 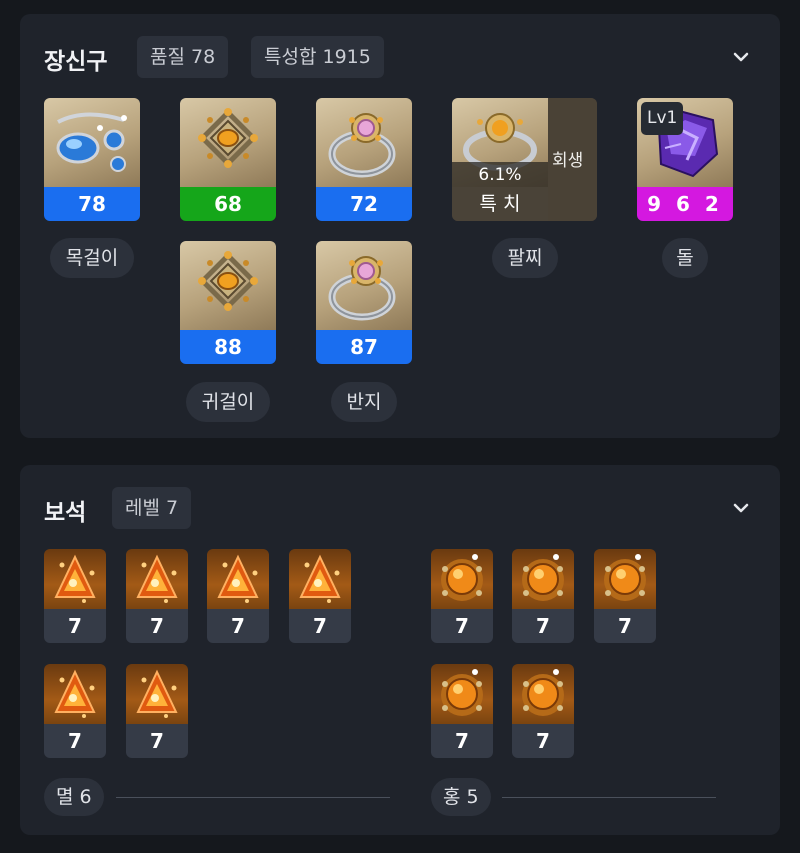 I want to click on ring-label: 반지, so click(x=364, y=402).